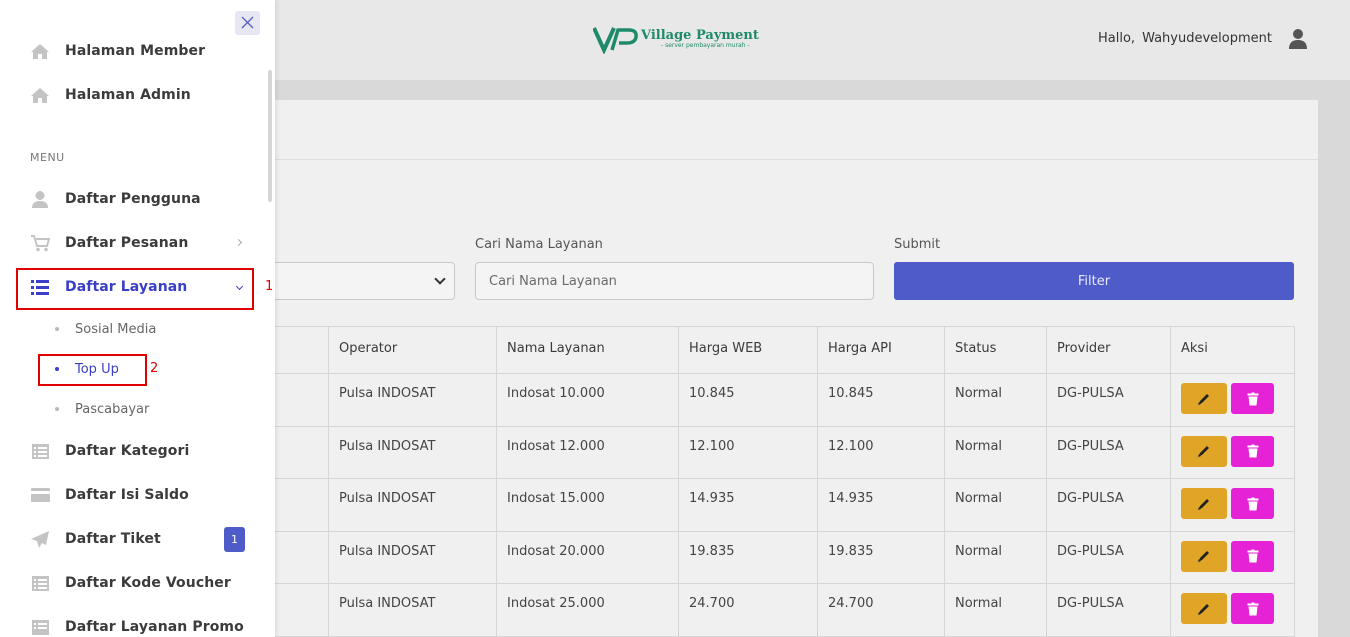  Describe the element at coordinates (133, 199) in the screenshot. I see `sidebar-item-label: Daftar Pengguna` at that location.